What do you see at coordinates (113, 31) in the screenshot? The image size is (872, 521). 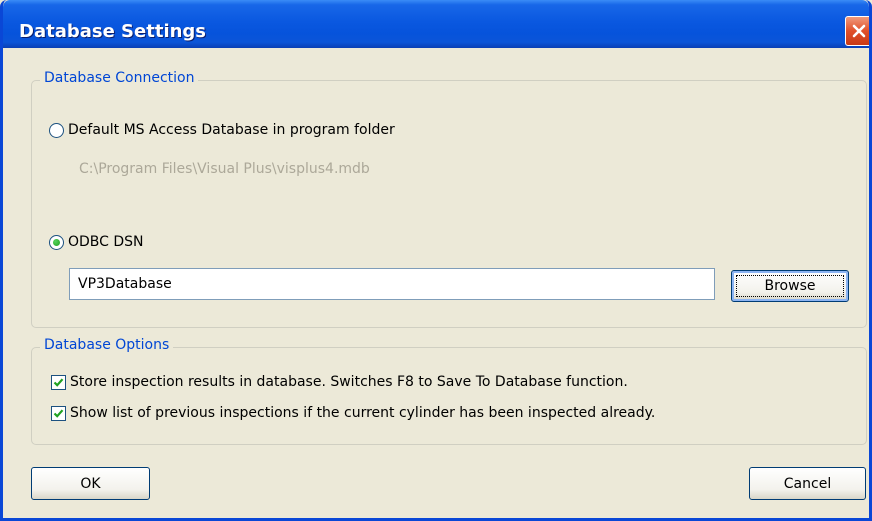 I see `window-title: Database Settings` at bounding box center [113, 31].